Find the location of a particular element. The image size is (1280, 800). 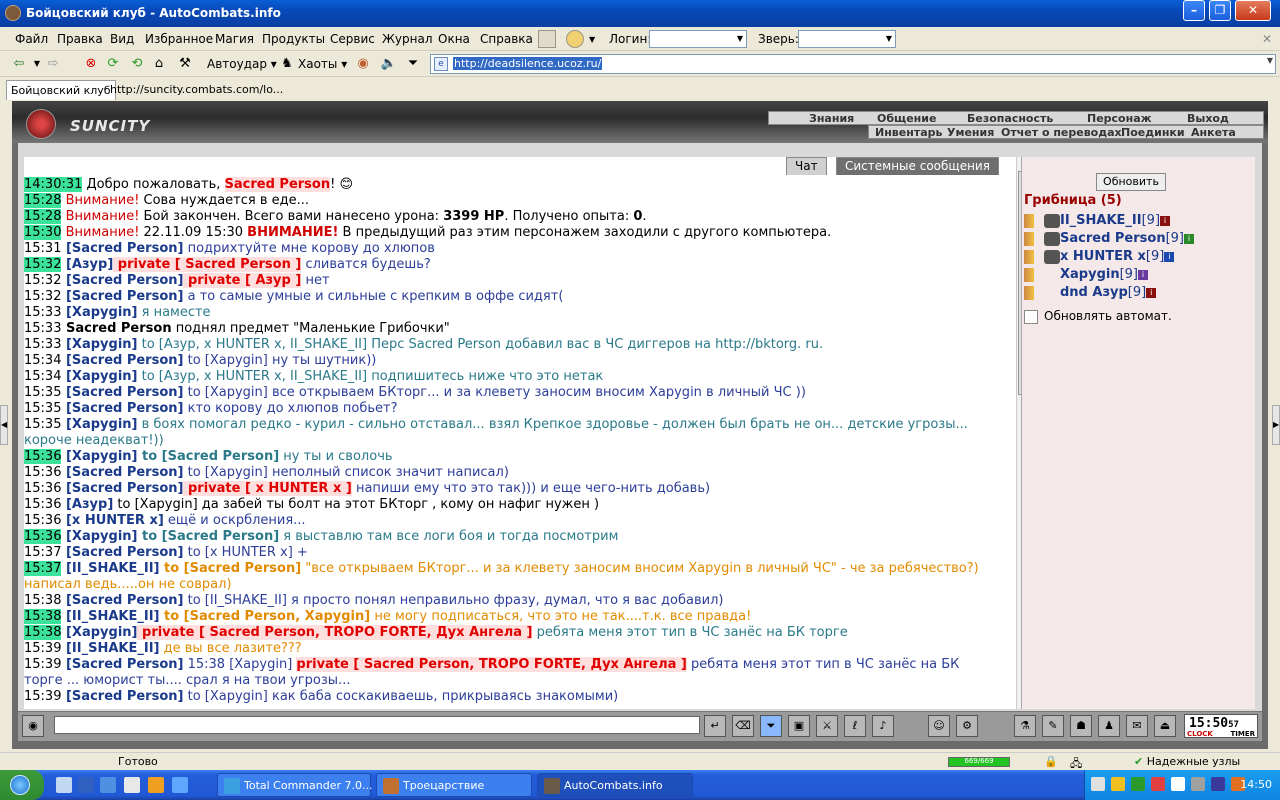

menu-view: Вид is located at coordinates (122, 39).